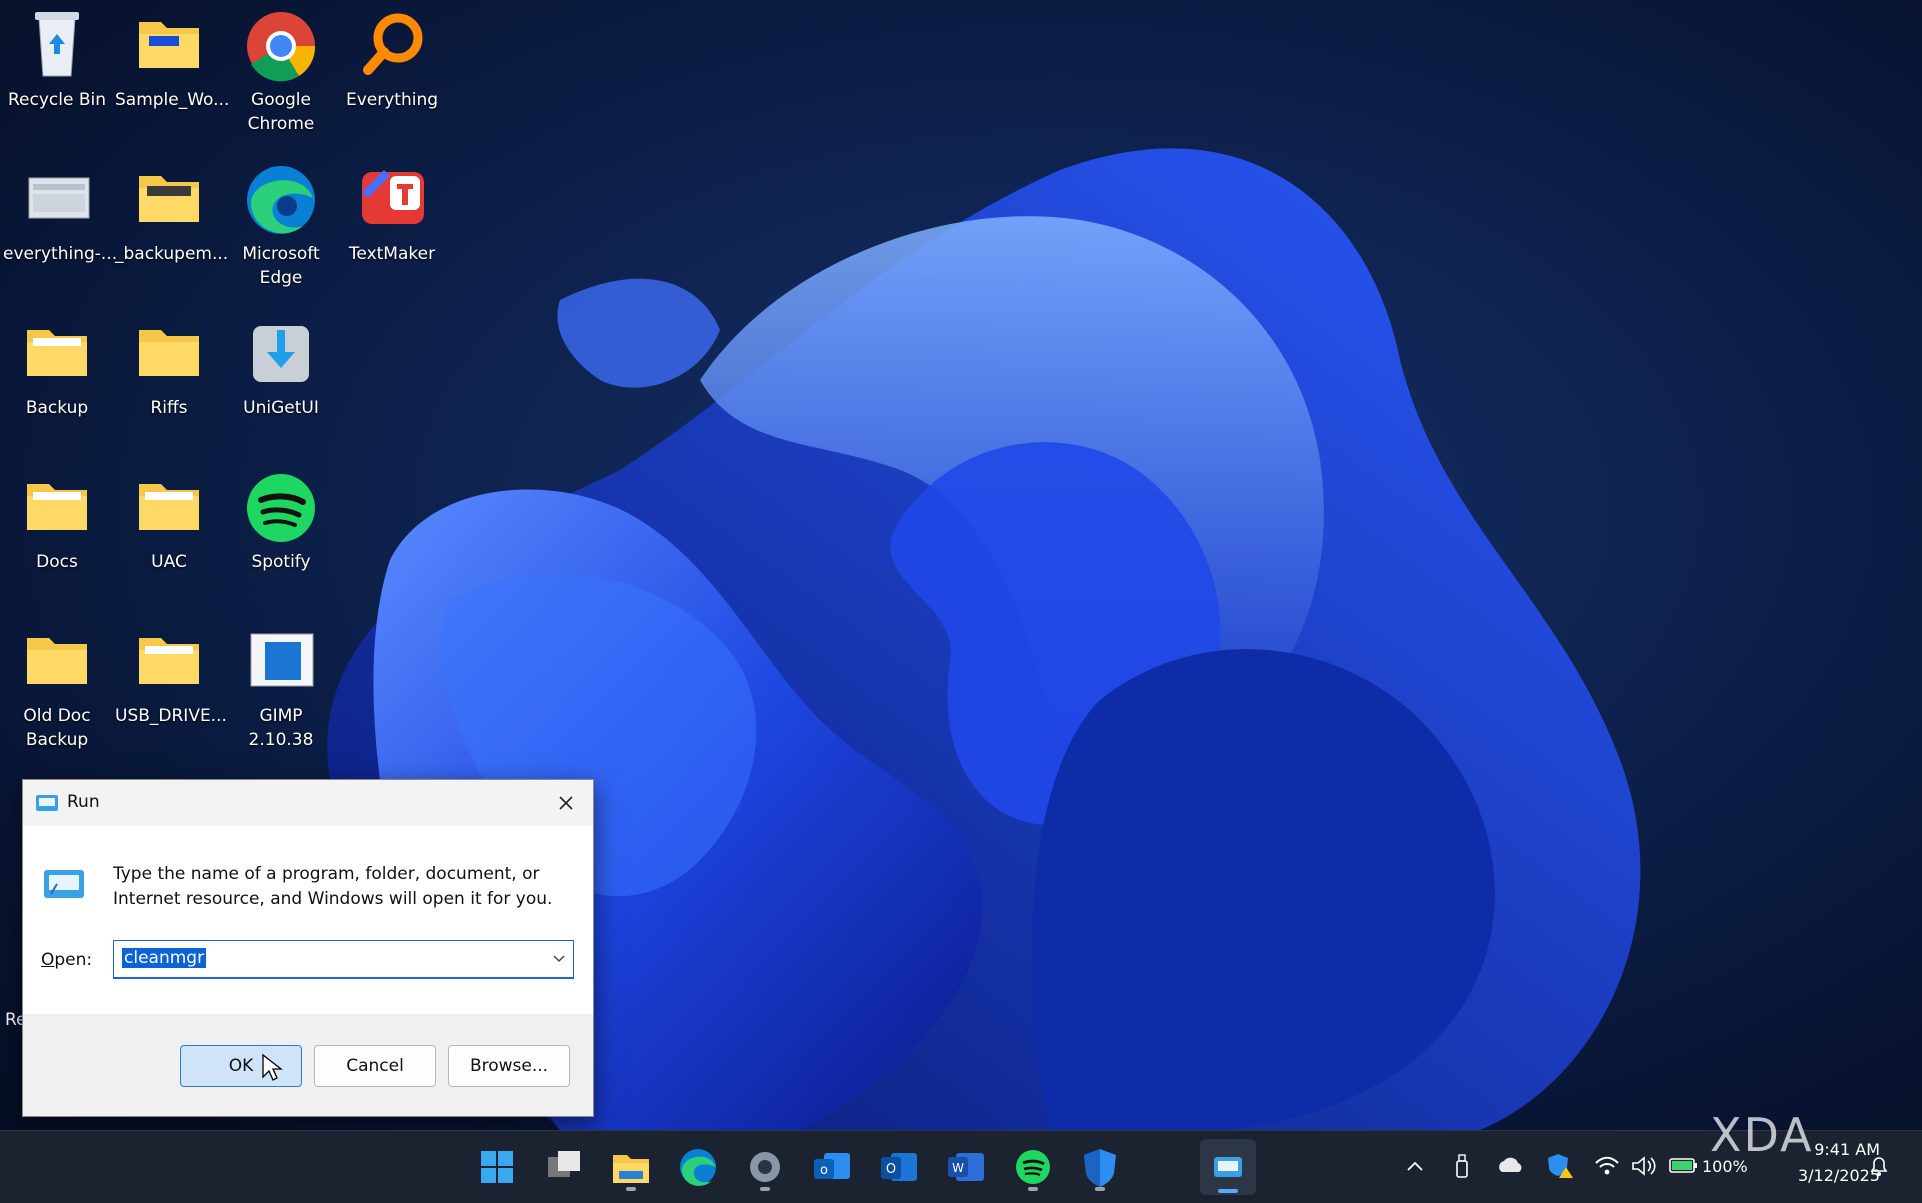  What do you see at coordinates (281, 368) in the screenshot?
I see `desktop-icon-unigetui: UniGetUI` at bounding box center [281, 368].